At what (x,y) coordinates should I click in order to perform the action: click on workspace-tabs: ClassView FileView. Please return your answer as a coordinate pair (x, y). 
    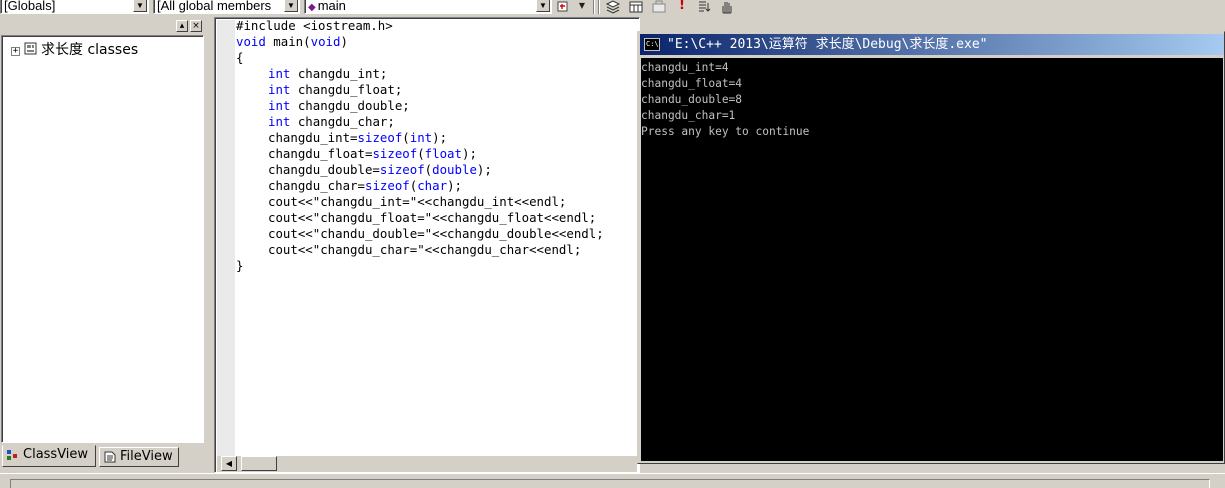
    Looking at the image, I should click on (103, 456).